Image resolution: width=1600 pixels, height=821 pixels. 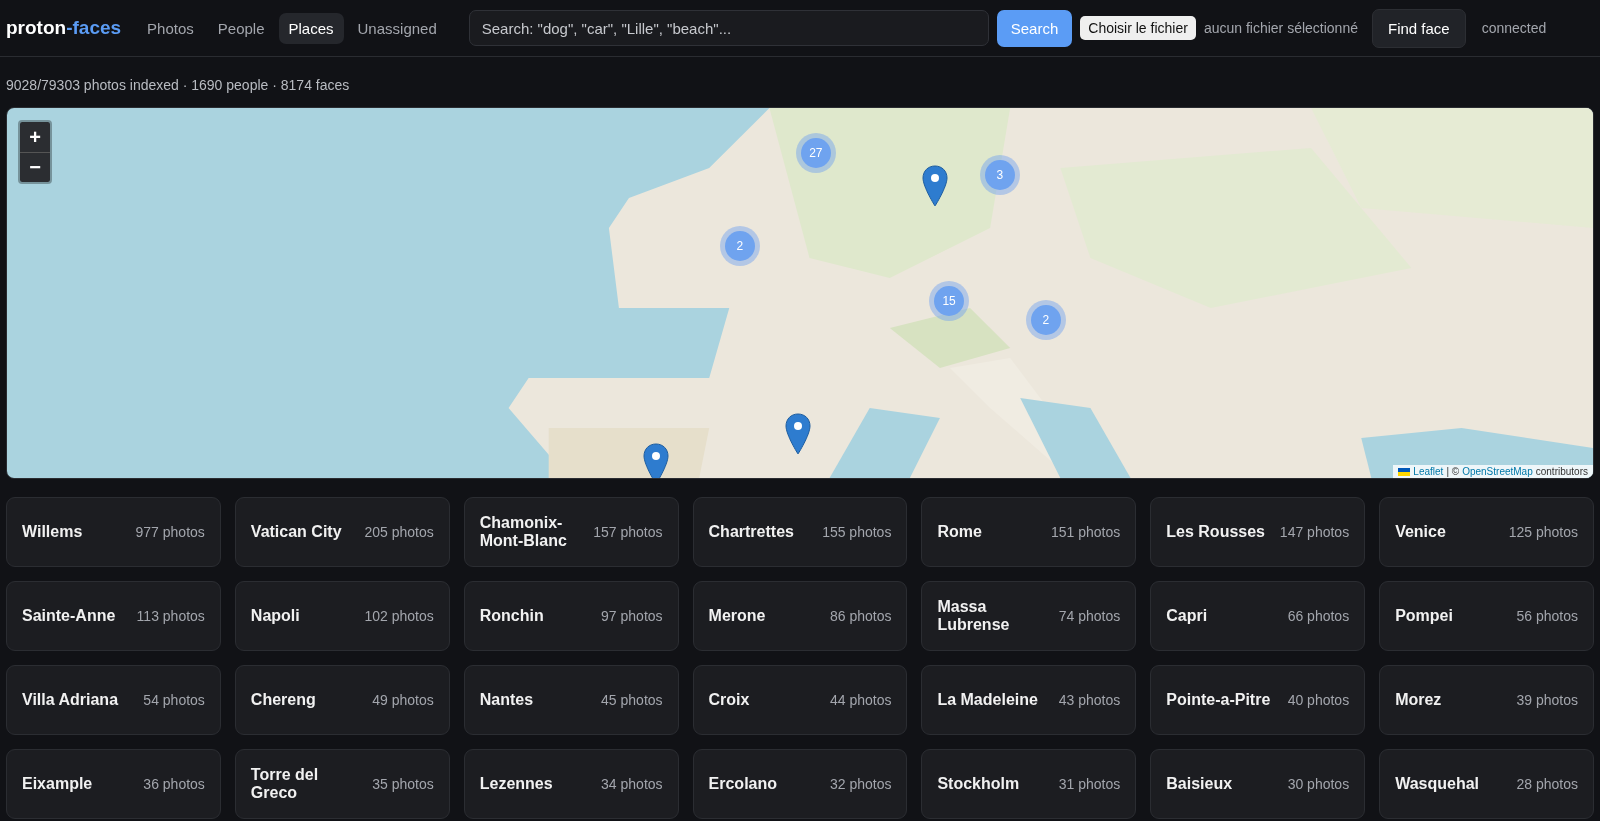 What do you see at coordinates (1419, 28) in the screenshot?
I see `find-face-button: Find face` at bounding box center [1419, 28].